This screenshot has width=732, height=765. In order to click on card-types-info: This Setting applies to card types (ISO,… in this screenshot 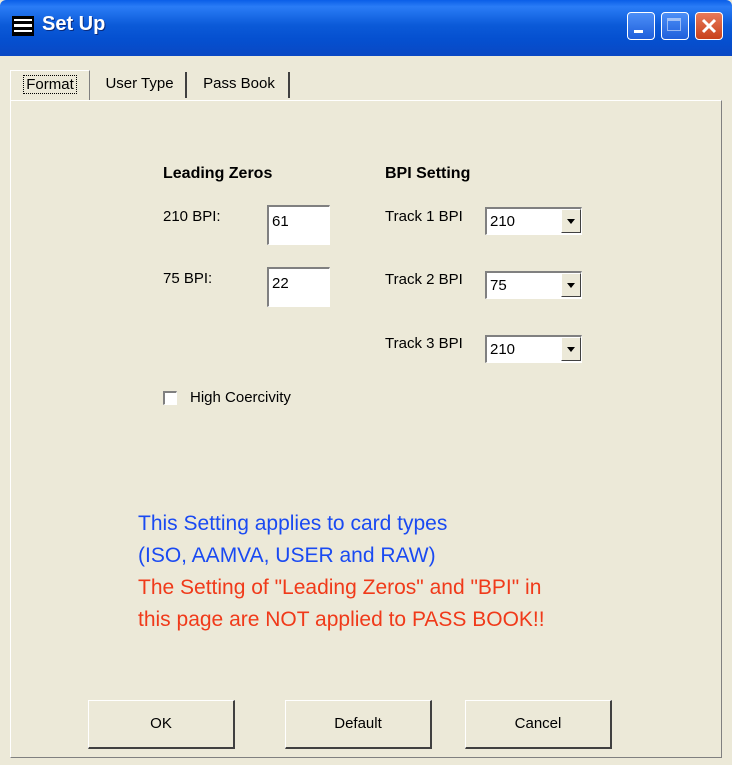, I will do `click(292, 540)`.